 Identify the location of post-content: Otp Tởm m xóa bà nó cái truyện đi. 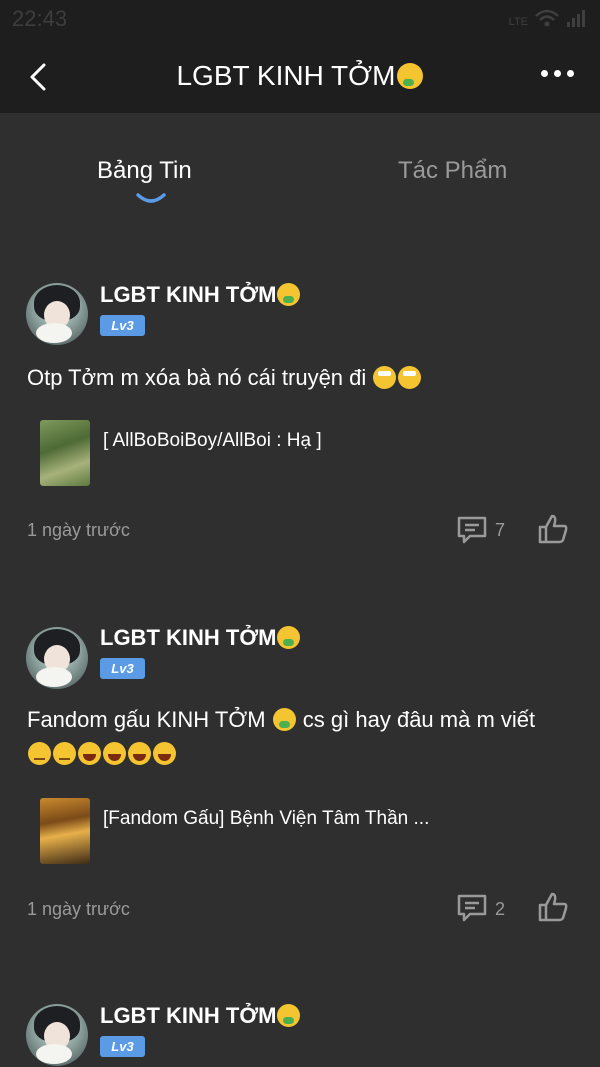
(298, 378).